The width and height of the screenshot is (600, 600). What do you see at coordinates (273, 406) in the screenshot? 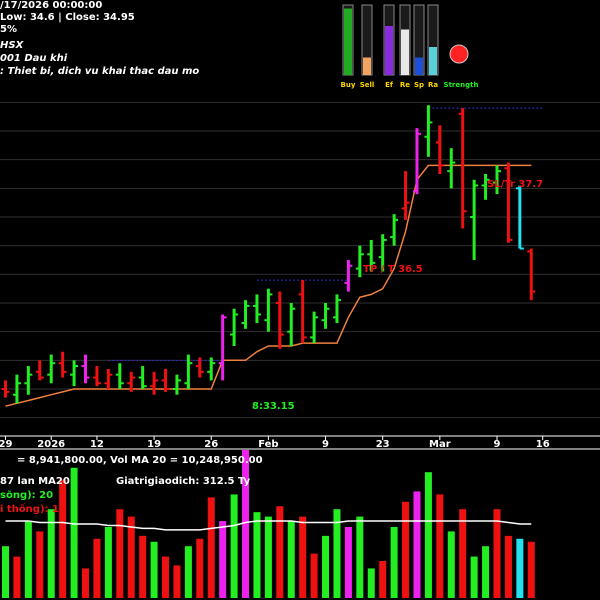
I see `stop-label: 8:33.15` at bounding box center [273, 406].